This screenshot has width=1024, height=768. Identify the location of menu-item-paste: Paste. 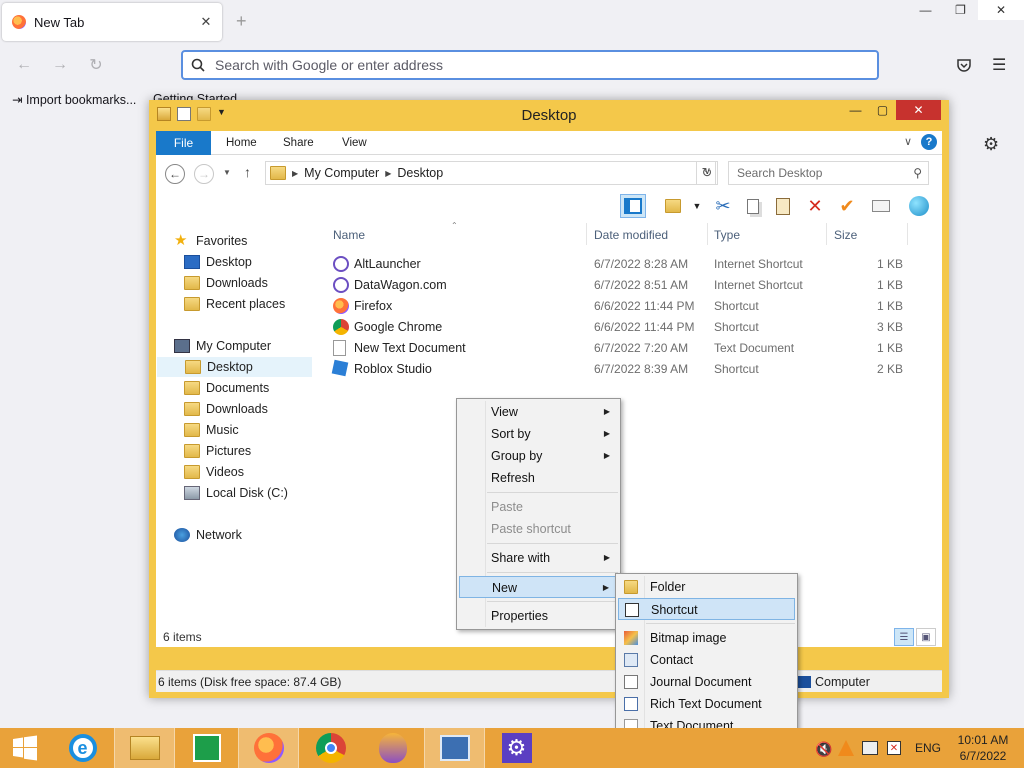
(538, 507).